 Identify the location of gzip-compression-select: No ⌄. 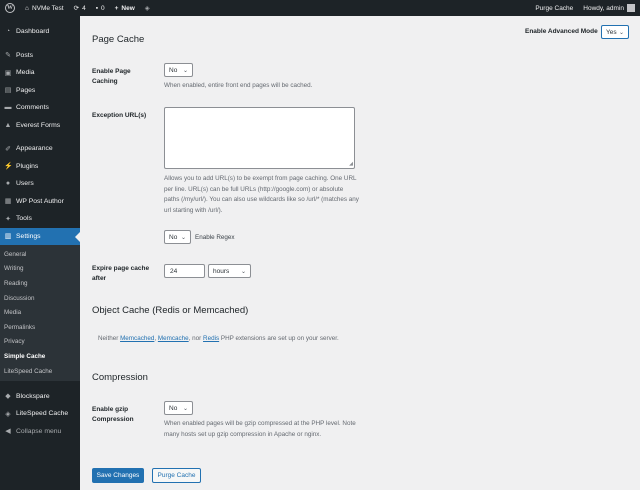
(178, 408).